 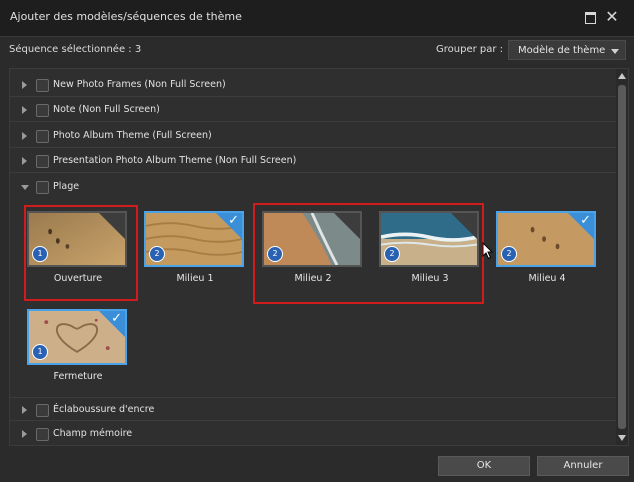 I want to click on sequence-item-milieu-1: ✓ 2 Milieu 1, so click(x=195, y=253).